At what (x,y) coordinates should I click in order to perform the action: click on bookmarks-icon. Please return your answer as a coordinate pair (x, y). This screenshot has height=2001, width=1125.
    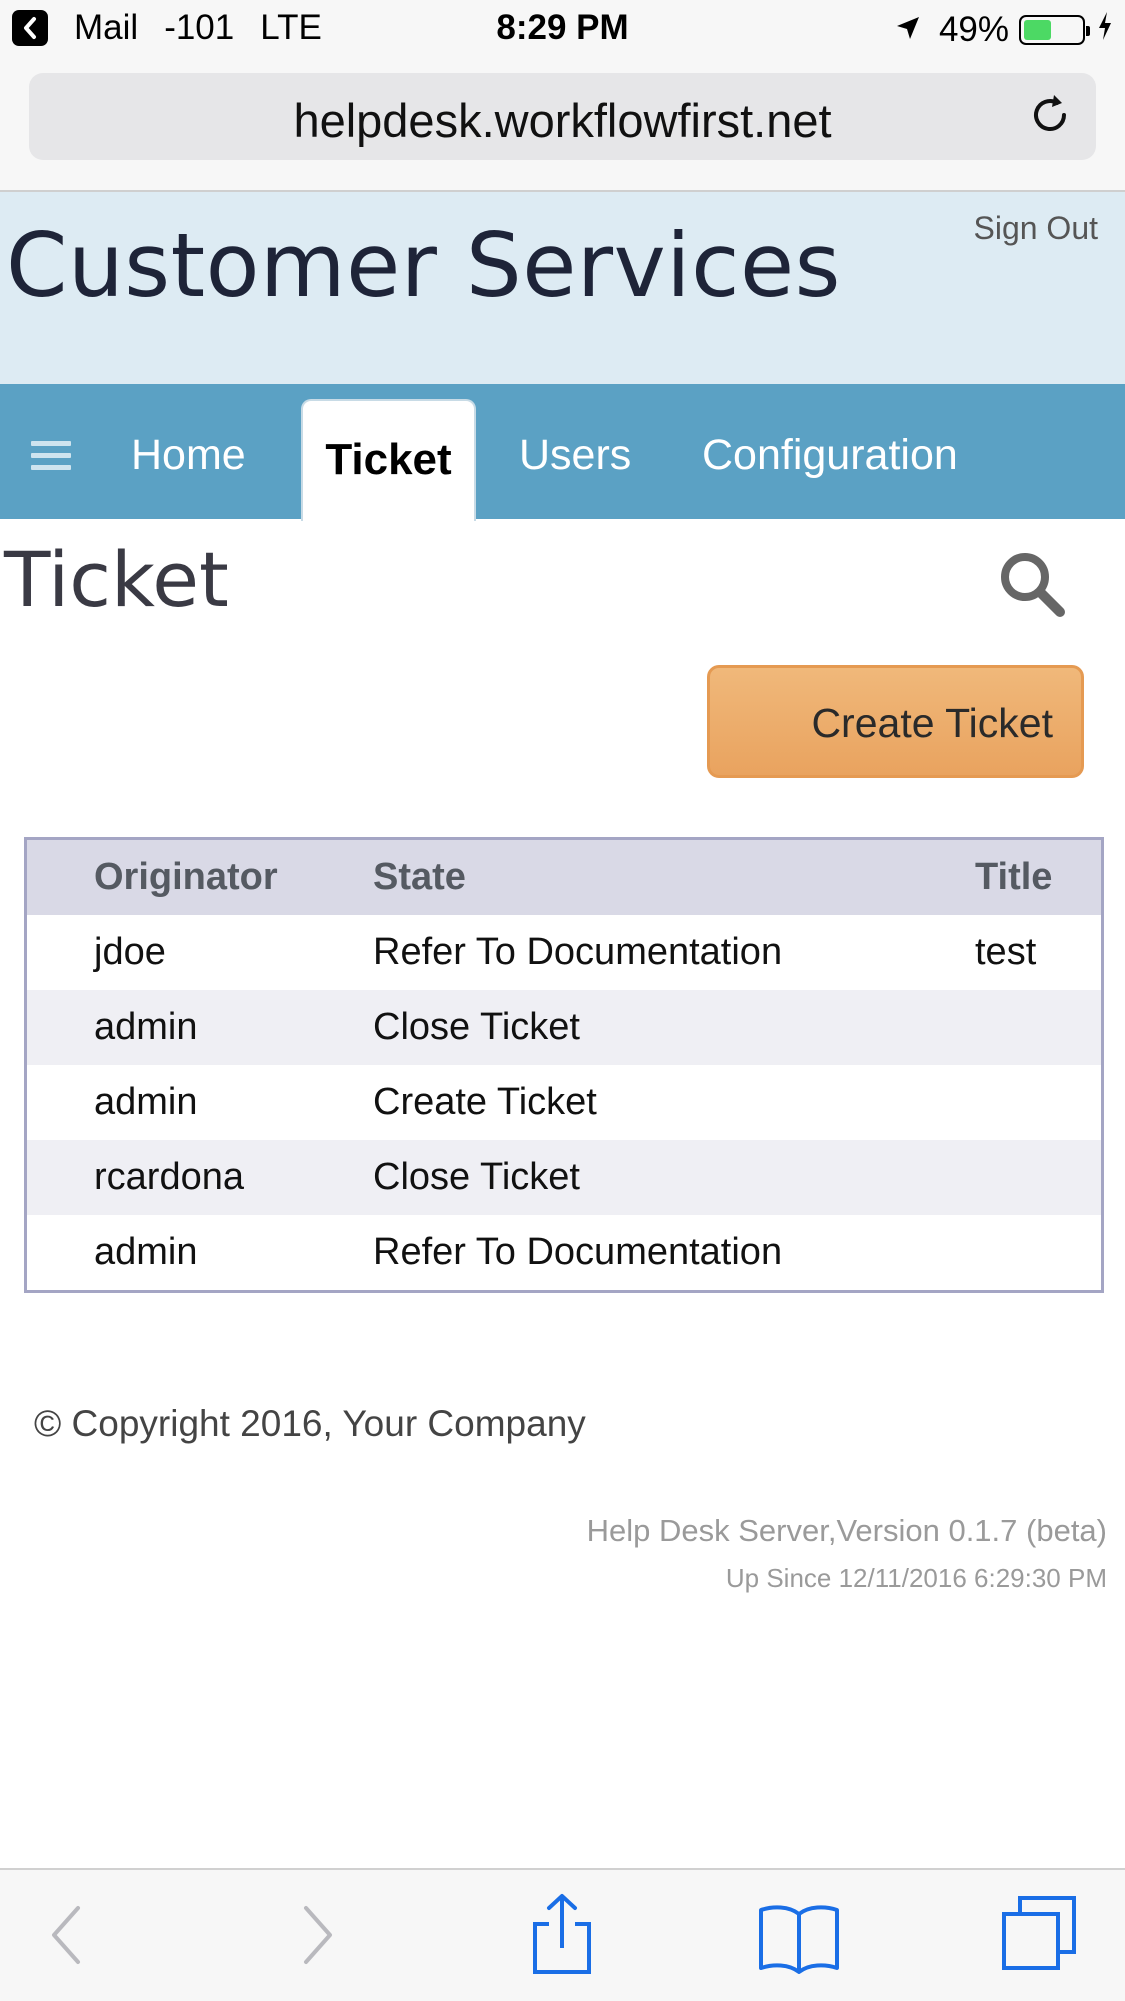
    Looking at the image, I should click on (799, 1939).